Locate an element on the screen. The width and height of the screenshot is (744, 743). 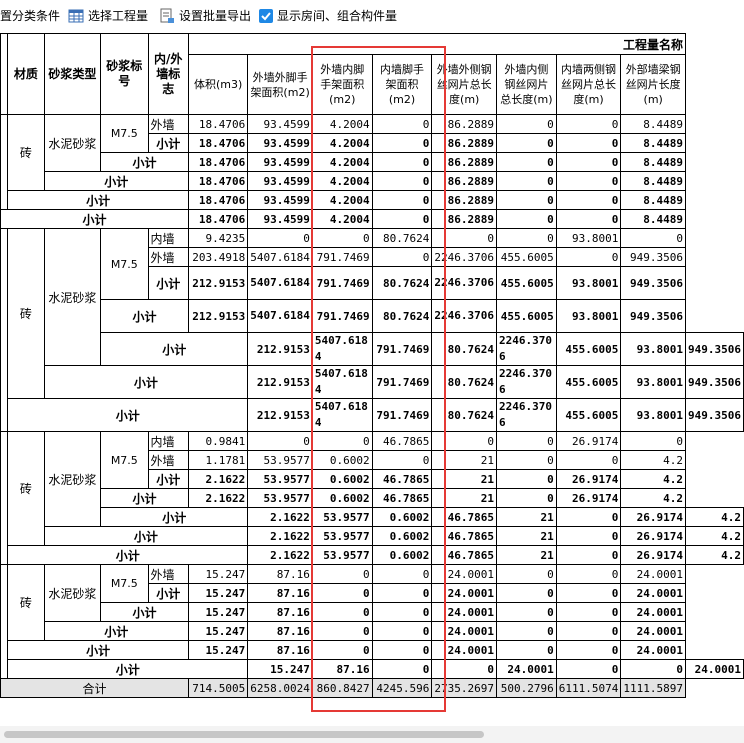
show-room-combo-checkbox-label: 显示房间、组合构件量 is located at coordinates (337, 16).